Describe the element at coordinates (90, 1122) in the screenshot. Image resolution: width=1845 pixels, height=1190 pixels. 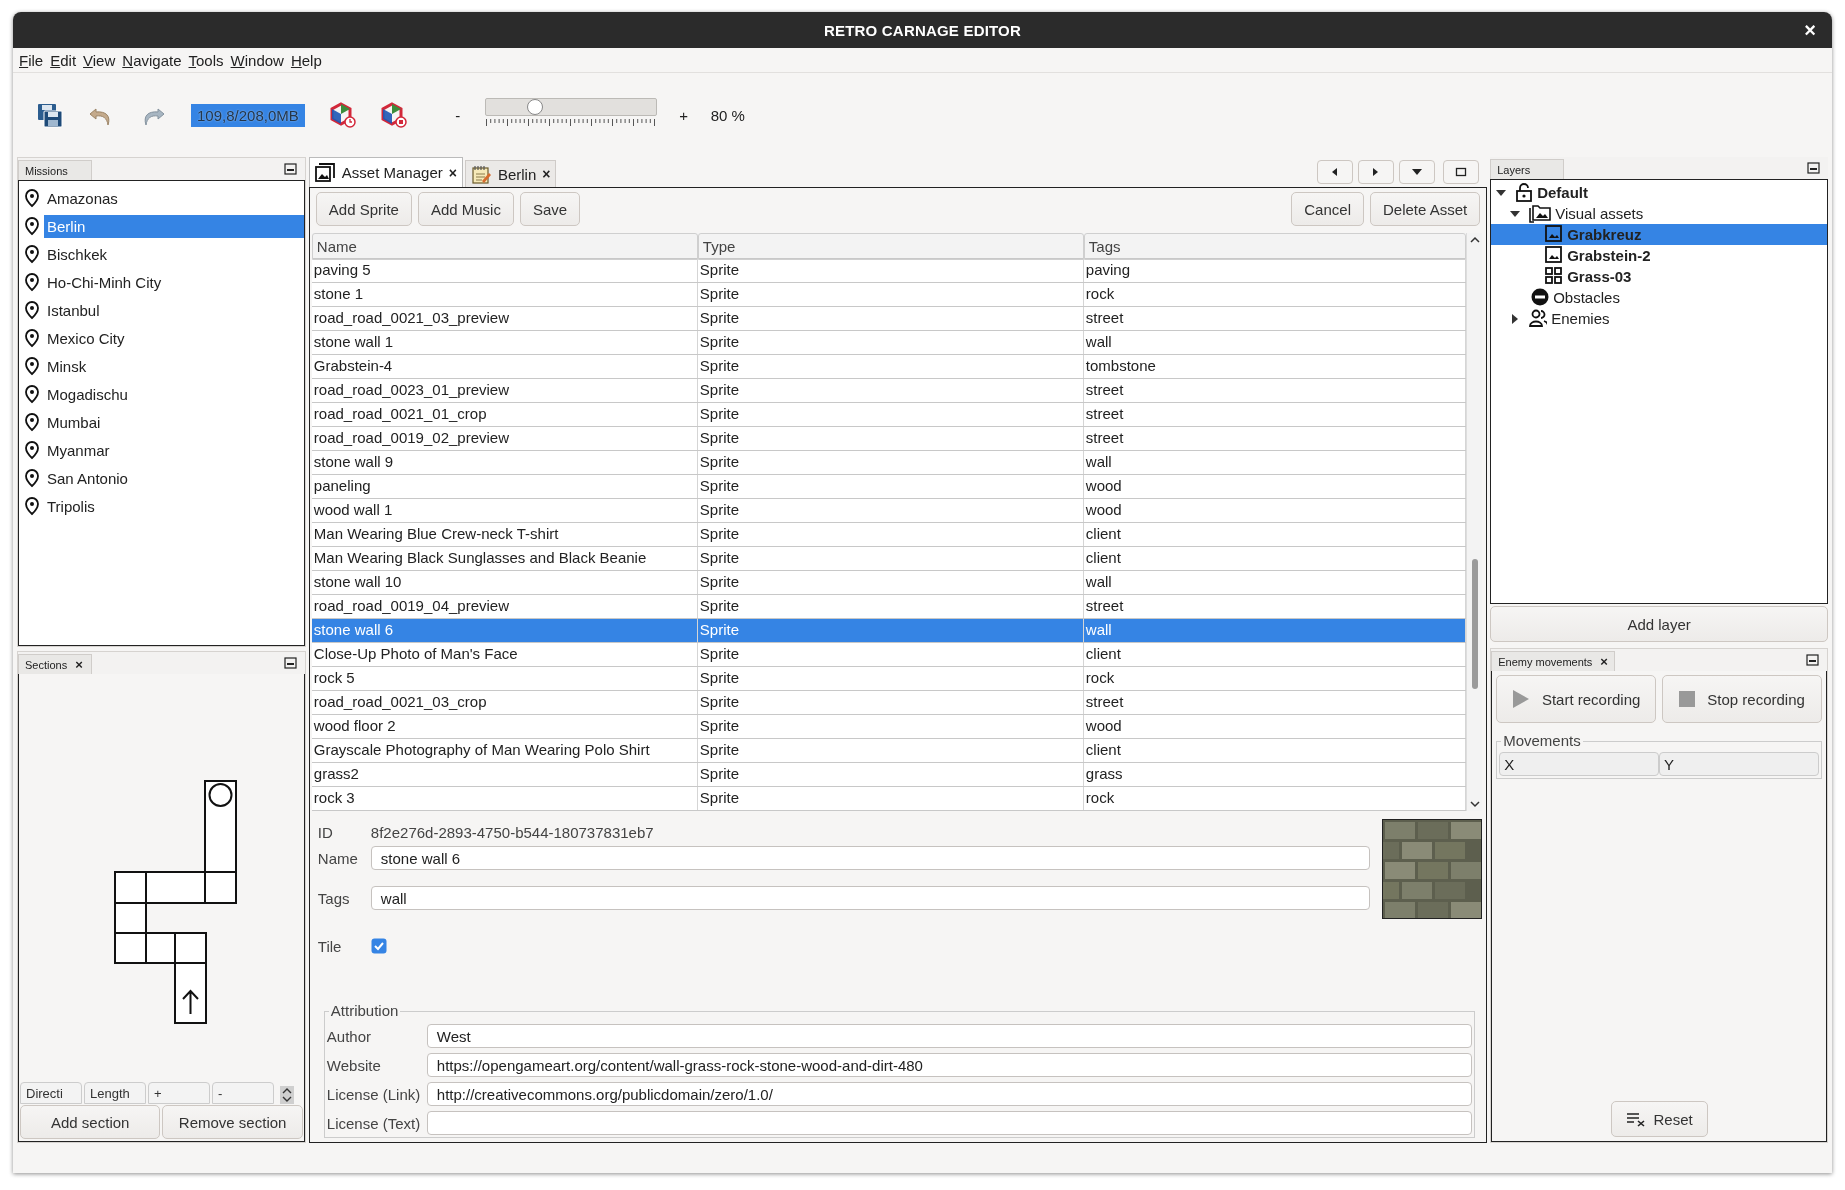
I see `section-button: Add section` at that location.